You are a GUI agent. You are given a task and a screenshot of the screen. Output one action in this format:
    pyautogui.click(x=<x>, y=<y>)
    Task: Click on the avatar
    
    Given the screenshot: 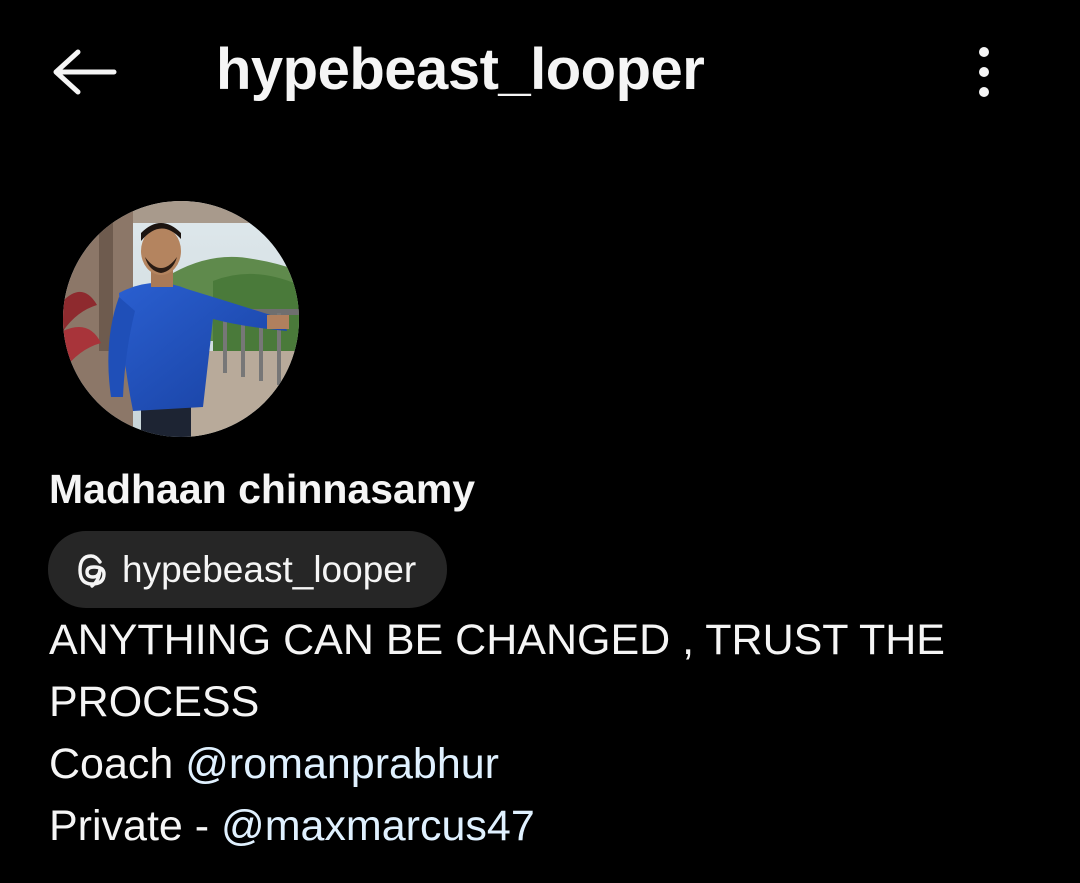 What is the action you would take?
    pyautogui.click(x=181, y=319)
    